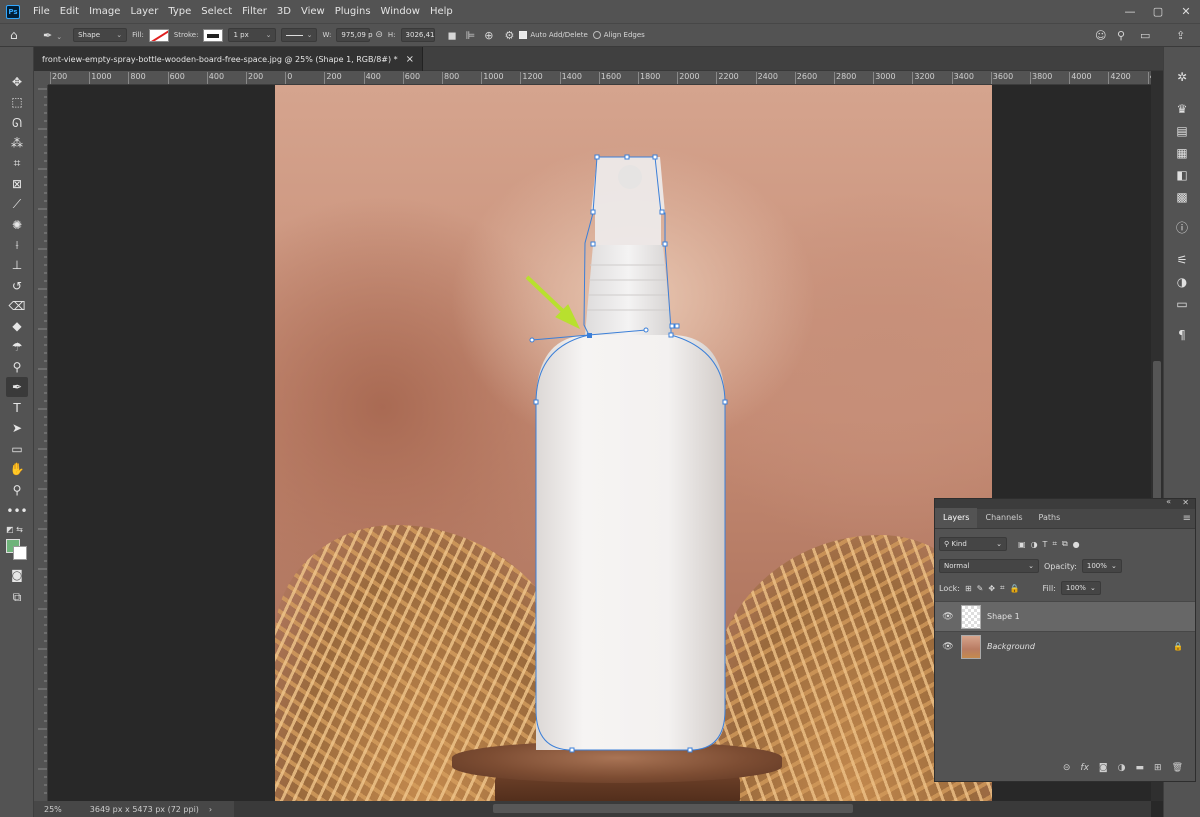  Describe the element at coordinates (1145, 35) in the screenshot. I see `workspace-icon: ▭` at that location.